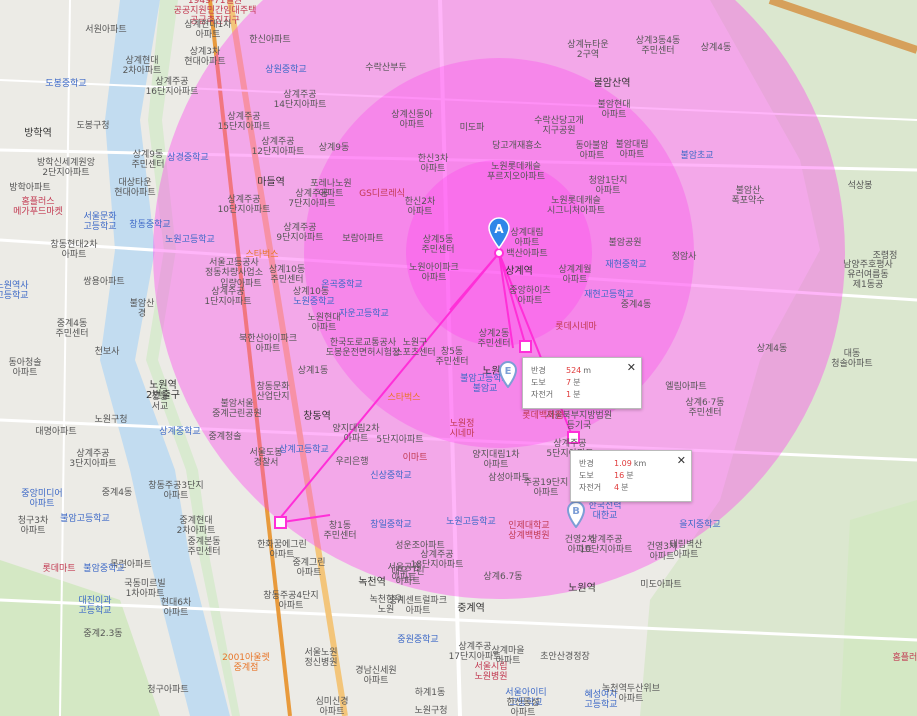 This screenshot has height=716, width=917. I want to click on poi-label: 수락산당고개 지구공원, so click(559, 126).